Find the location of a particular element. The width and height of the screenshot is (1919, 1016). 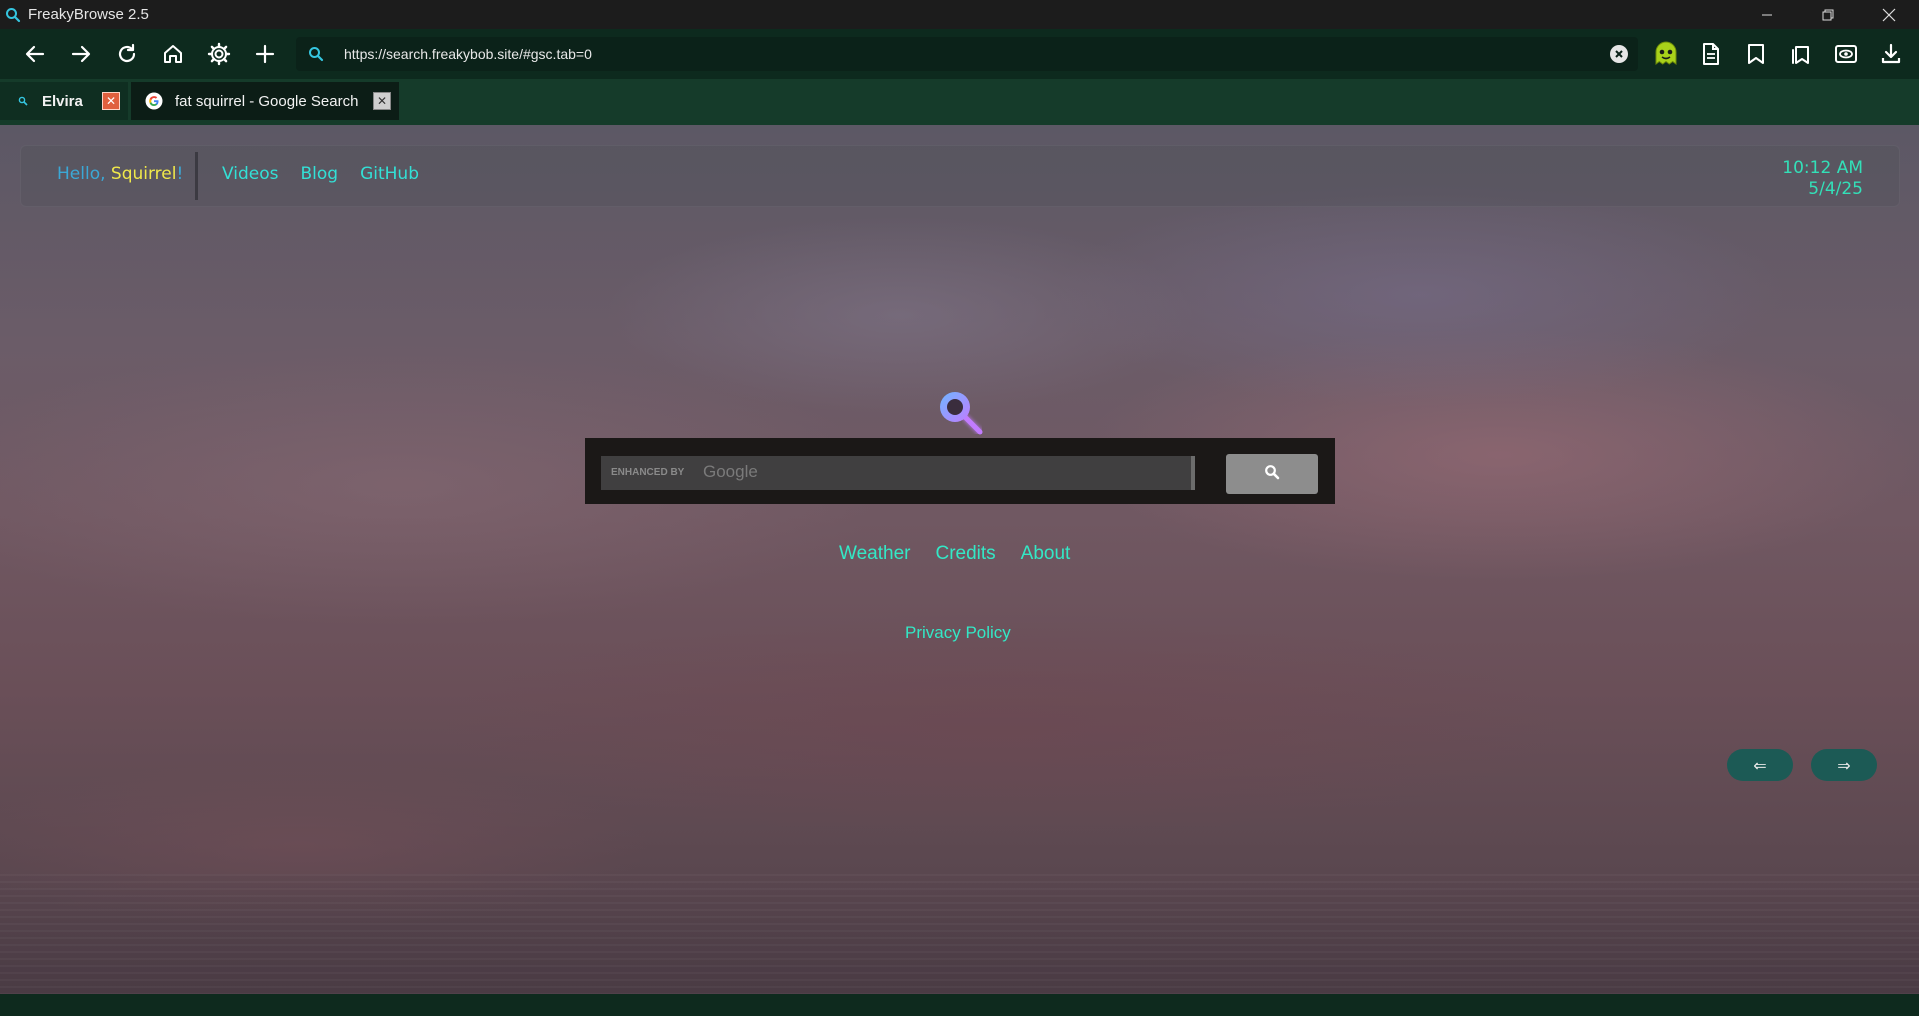

tab-label: fat squirrel - Google Search is located at coordinates (267, 101).